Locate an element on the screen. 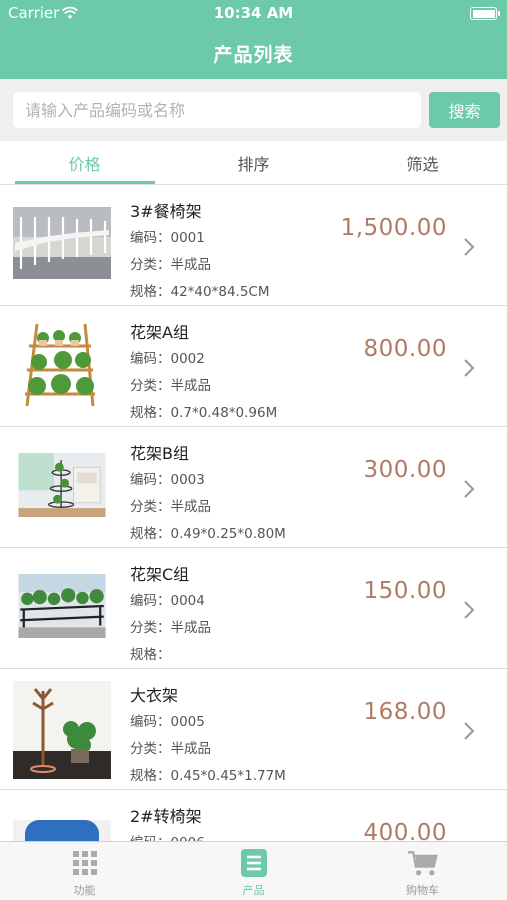 This screenshot has width=507, height=900. search-input is located at coordinates (217, 110).